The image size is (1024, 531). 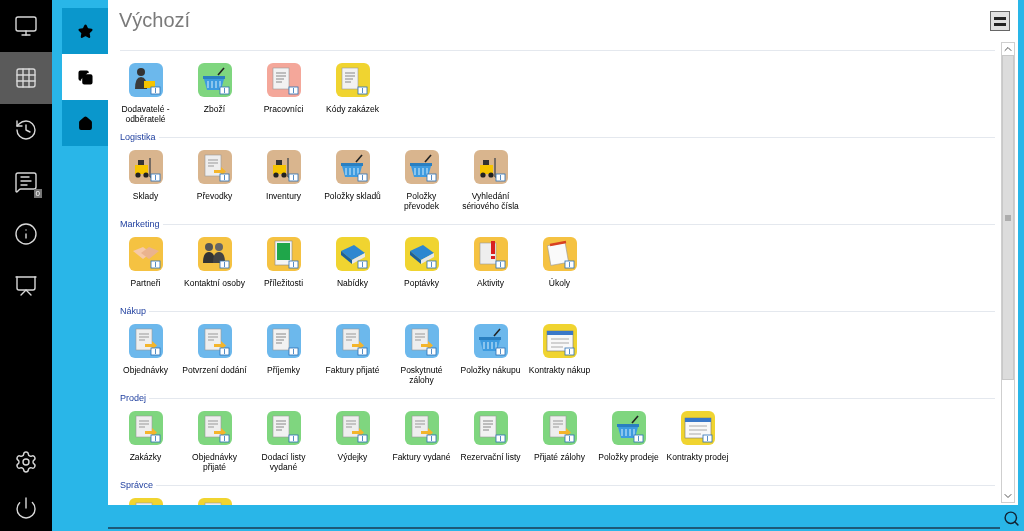 I want to click on module-tile: Partneři, so click(x=145, y=262).